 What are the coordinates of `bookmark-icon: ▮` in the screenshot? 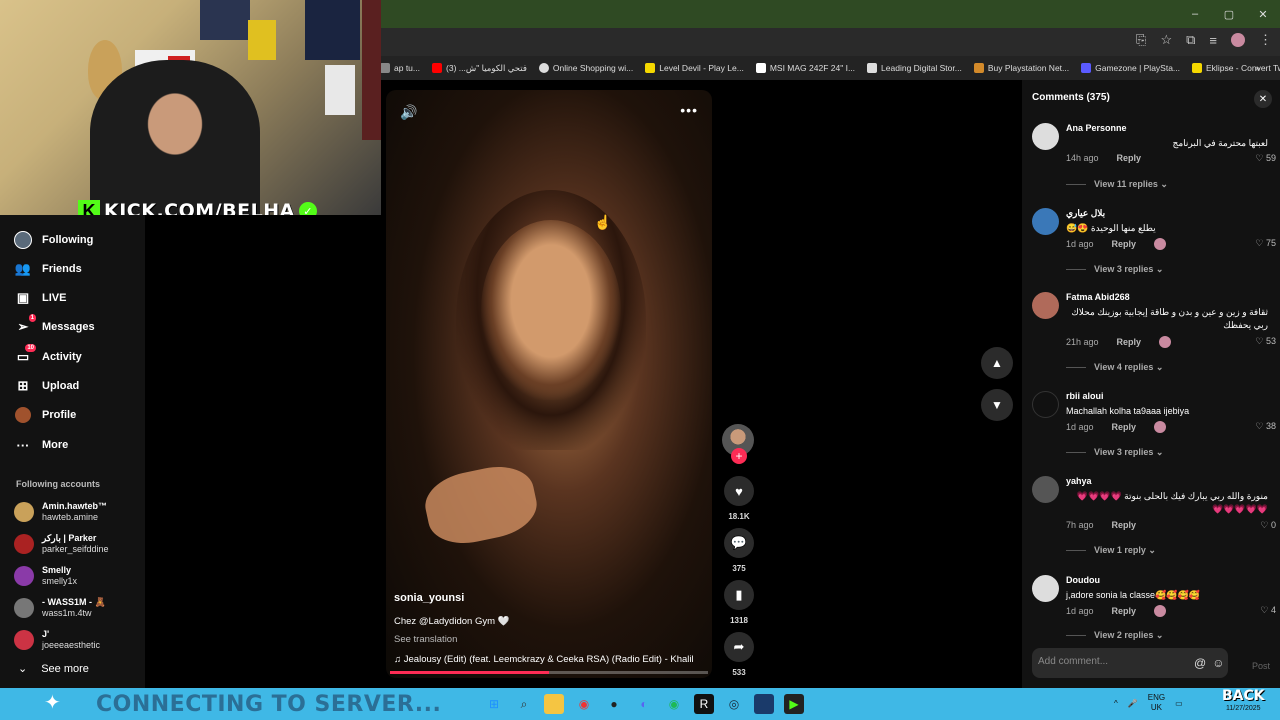 It's located at (739, 595).